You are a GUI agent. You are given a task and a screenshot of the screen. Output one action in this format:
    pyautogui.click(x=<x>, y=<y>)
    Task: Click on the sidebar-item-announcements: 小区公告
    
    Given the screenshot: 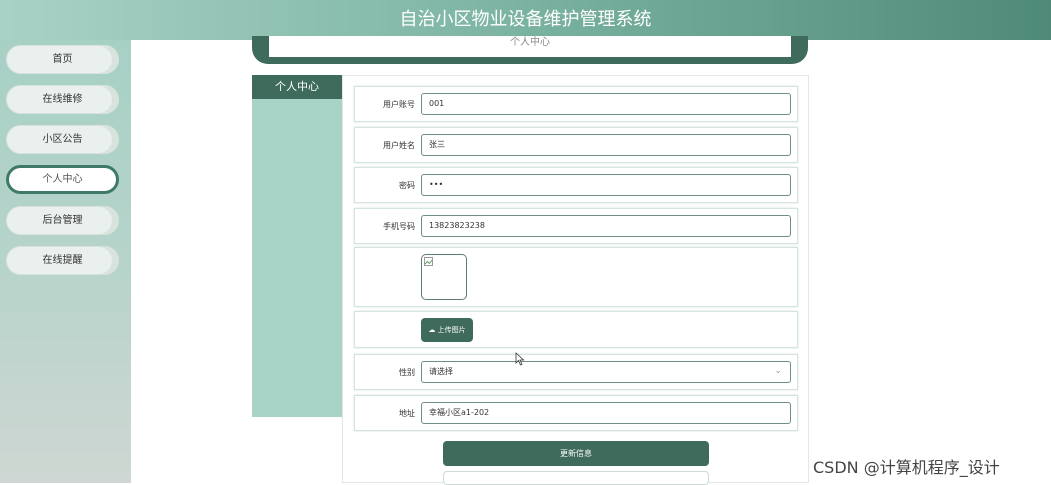 What is the action you would take?
    pyautogui.click(x=62, y=139)
    